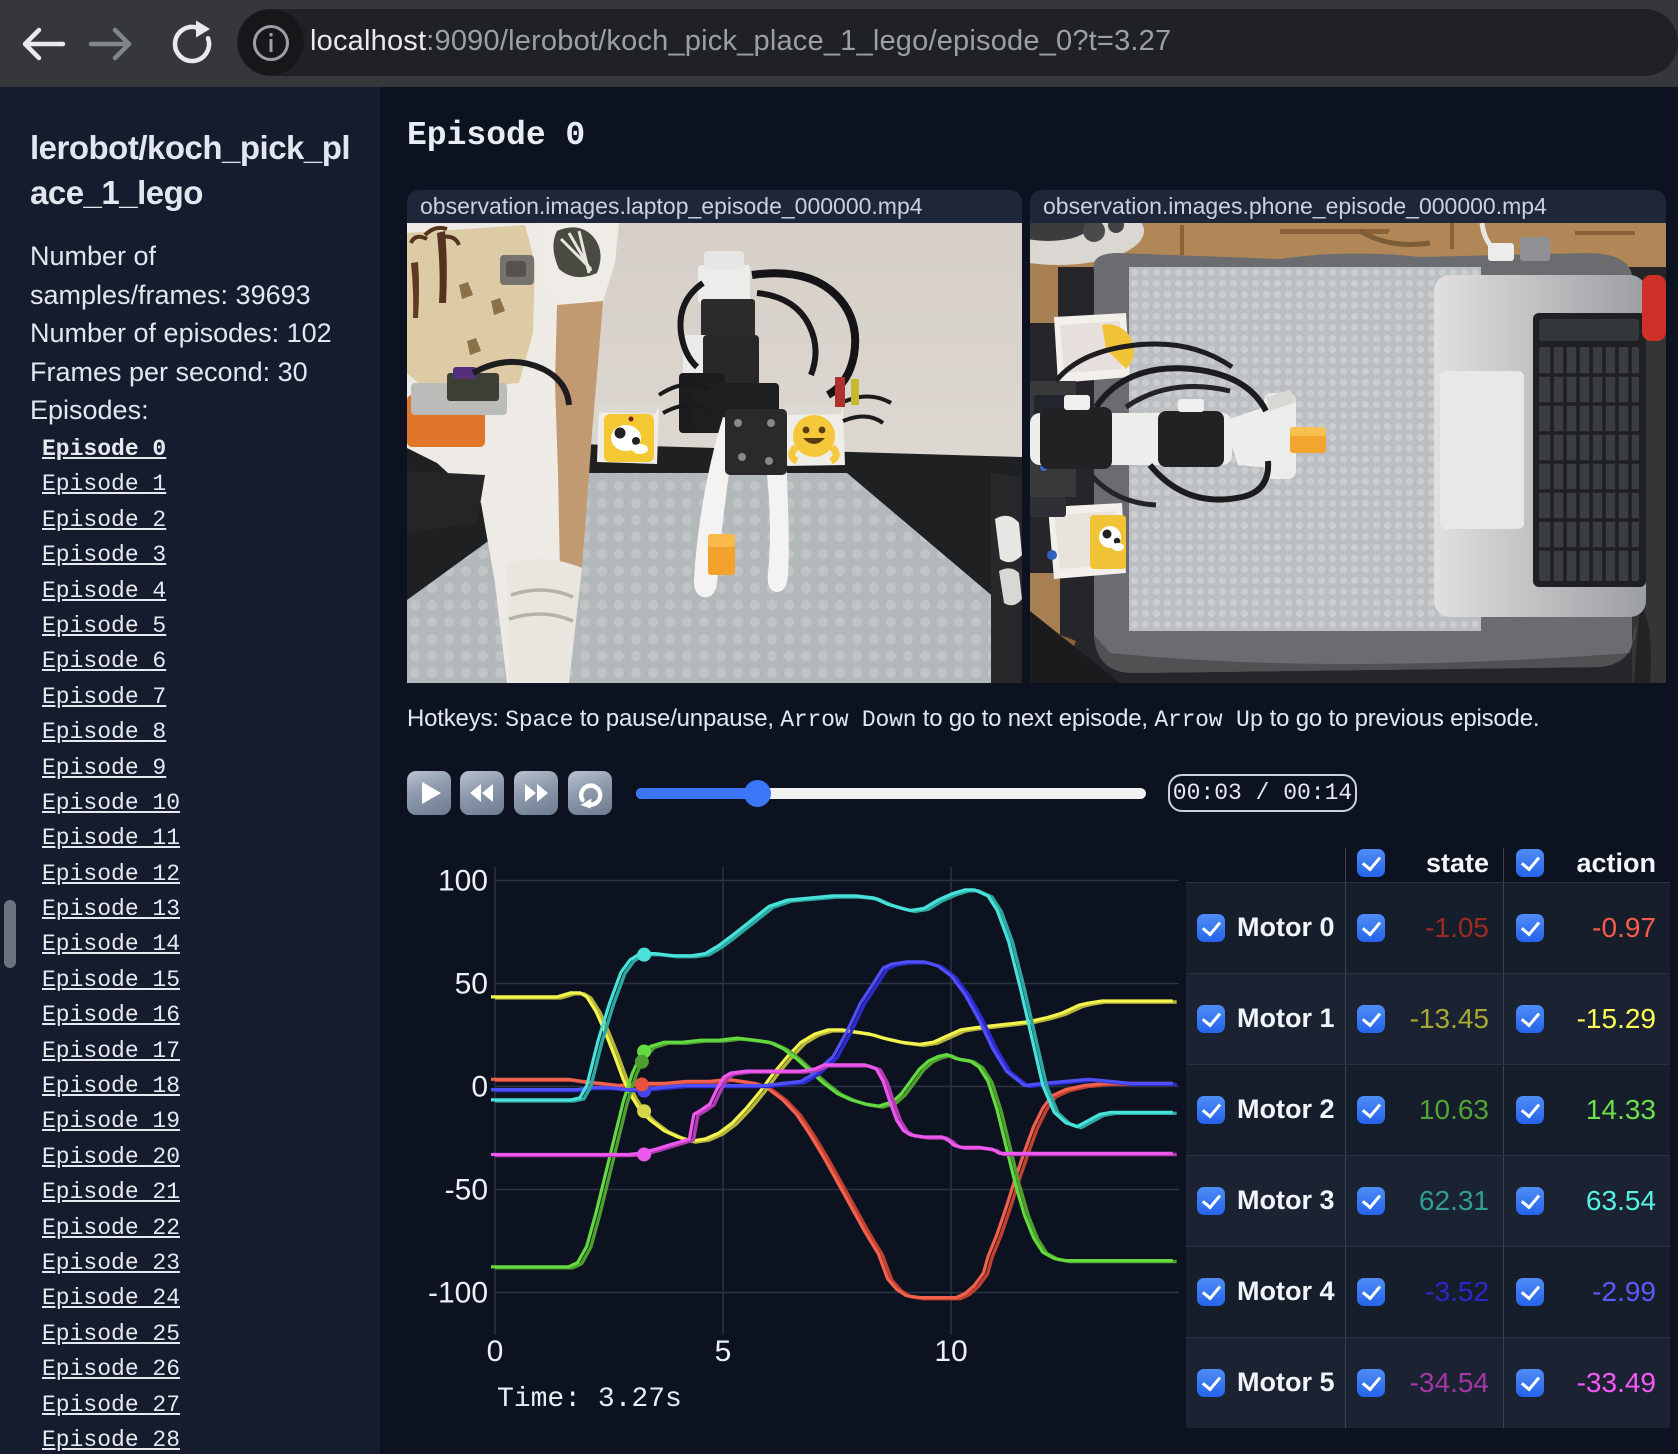 Image resolution: width=1678 pixels, height=1454 pixels. I want to click on svg-text: 10, so click(950, 1351).